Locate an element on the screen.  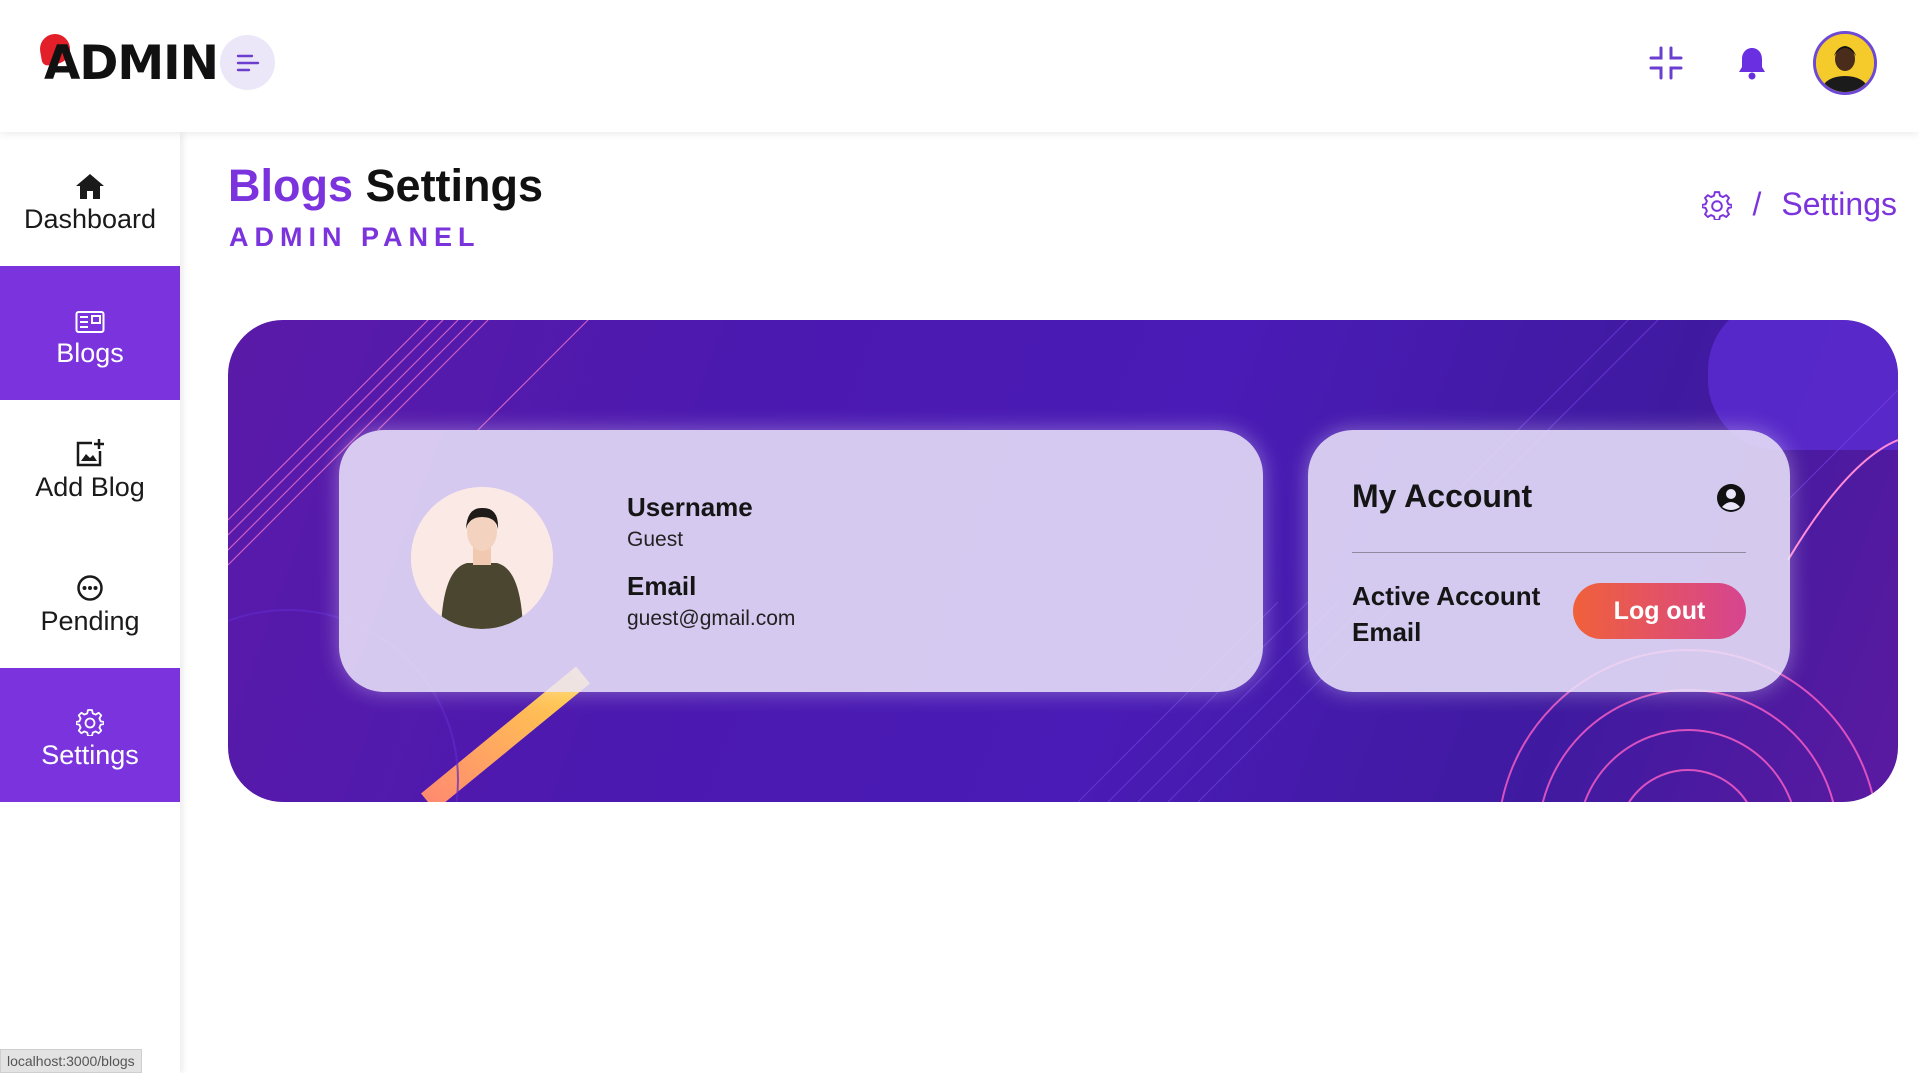
top-header: ADMIN is located at coordinates (959, 66).